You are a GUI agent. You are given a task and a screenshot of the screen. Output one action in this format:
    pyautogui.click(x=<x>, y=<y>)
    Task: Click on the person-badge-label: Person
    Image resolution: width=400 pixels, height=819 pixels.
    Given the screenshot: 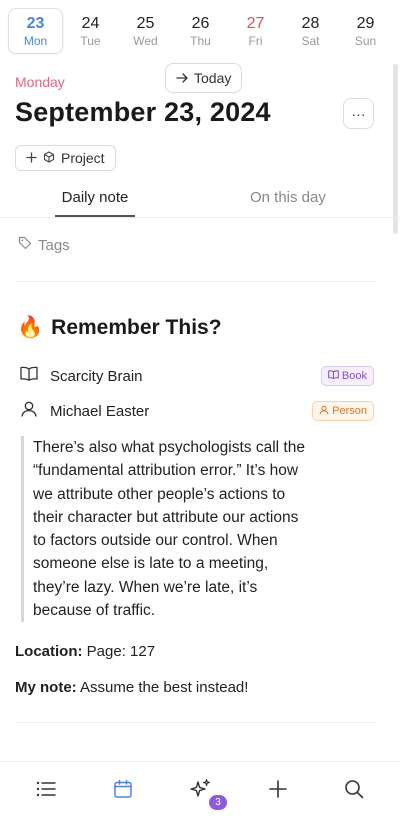 What is the action you would take?
    pyautogui.click(x=349, y=411)
    